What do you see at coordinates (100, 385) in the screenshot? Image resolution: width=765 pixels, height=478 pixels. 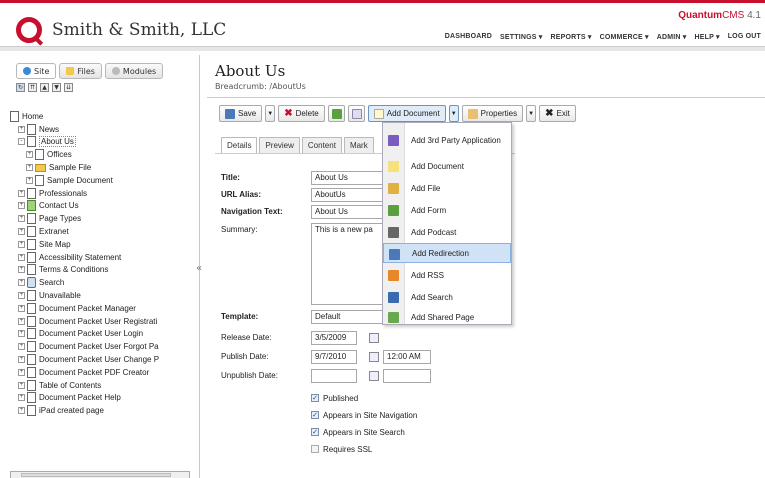 I see `tree-node: + Table of Contents` at bounding box center [100, 385].